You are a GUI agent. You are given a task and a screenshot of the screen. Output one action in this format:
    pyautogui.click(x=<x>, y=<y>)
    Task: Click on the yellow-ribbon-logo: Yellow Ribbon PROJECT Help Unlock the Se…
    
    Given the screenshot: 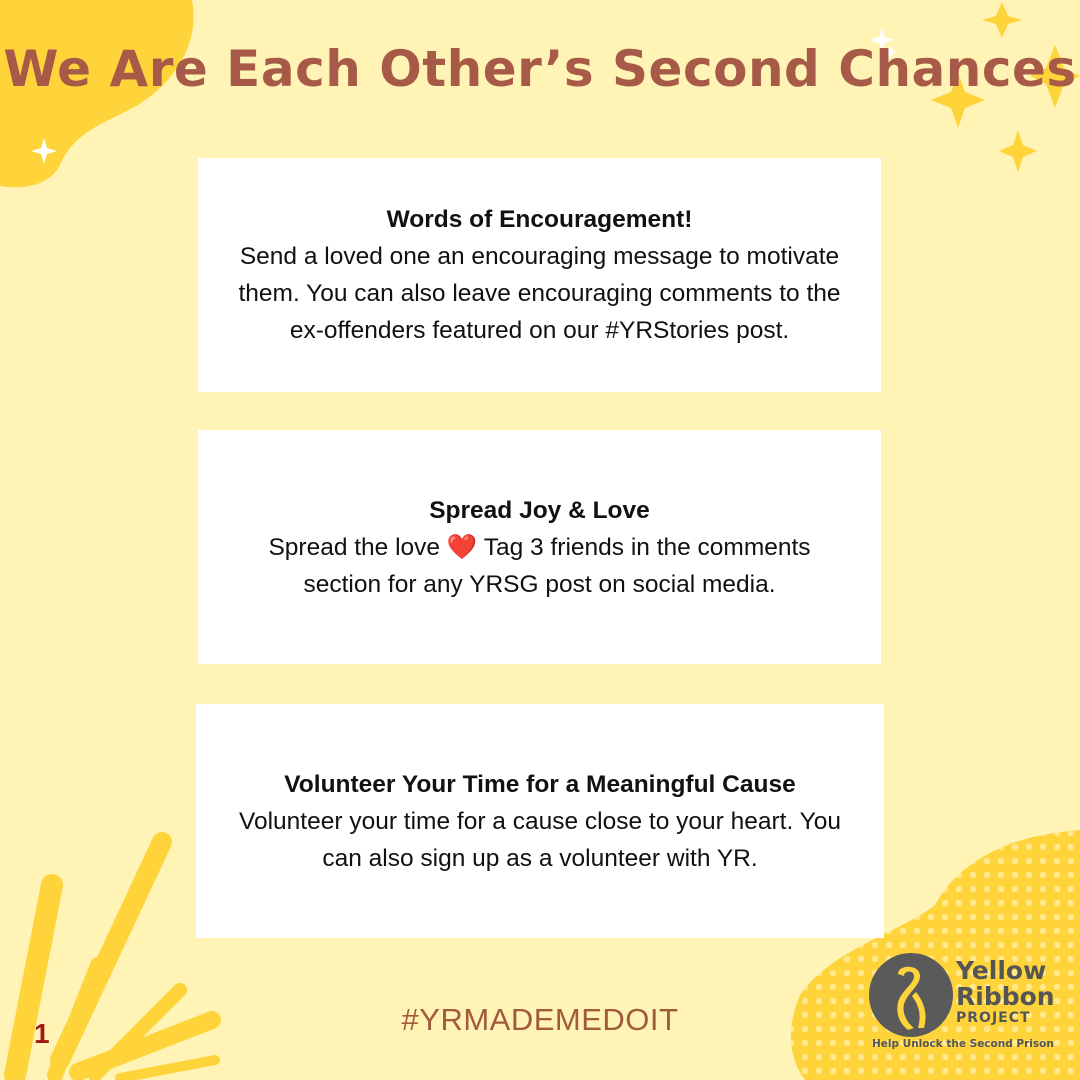 What is the action you would take?
    pyautogui.click(x=967, y=1003)
    